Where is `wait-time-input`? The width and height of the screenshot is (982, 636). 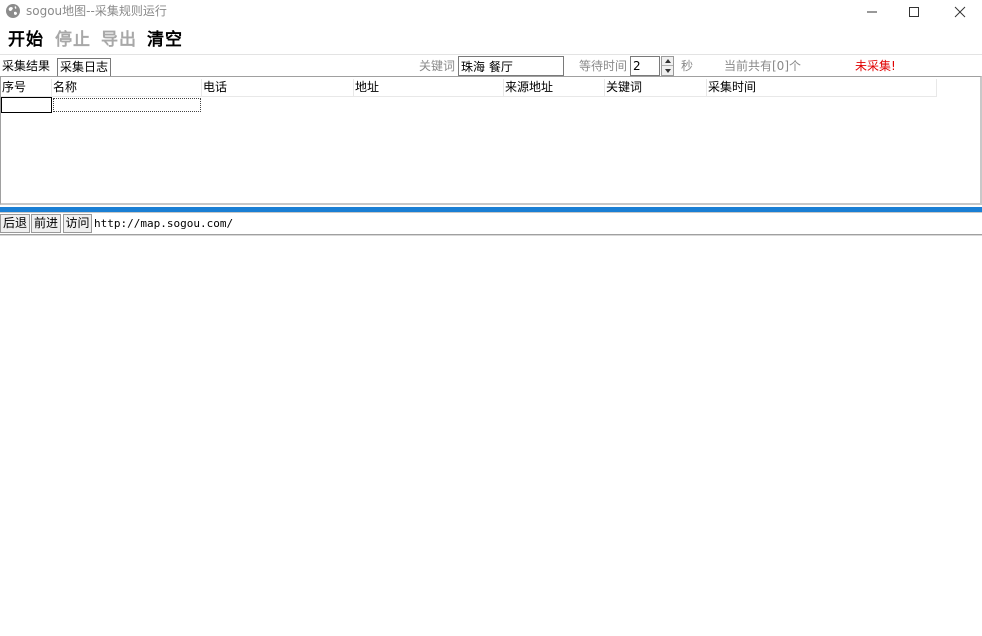
wait-time-input is located at coordinates (645, 66).